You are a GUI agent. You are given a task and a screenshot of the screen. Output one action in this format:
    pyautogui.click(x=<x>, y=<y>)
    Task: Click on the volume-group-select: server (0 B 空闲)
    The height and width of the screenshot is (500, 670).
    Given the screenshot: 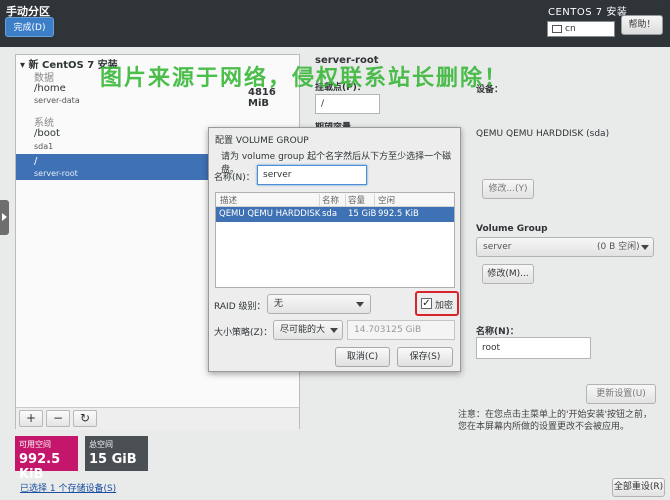 What is the action you would take?
    pyautogui.click(x=565, y=247)
    